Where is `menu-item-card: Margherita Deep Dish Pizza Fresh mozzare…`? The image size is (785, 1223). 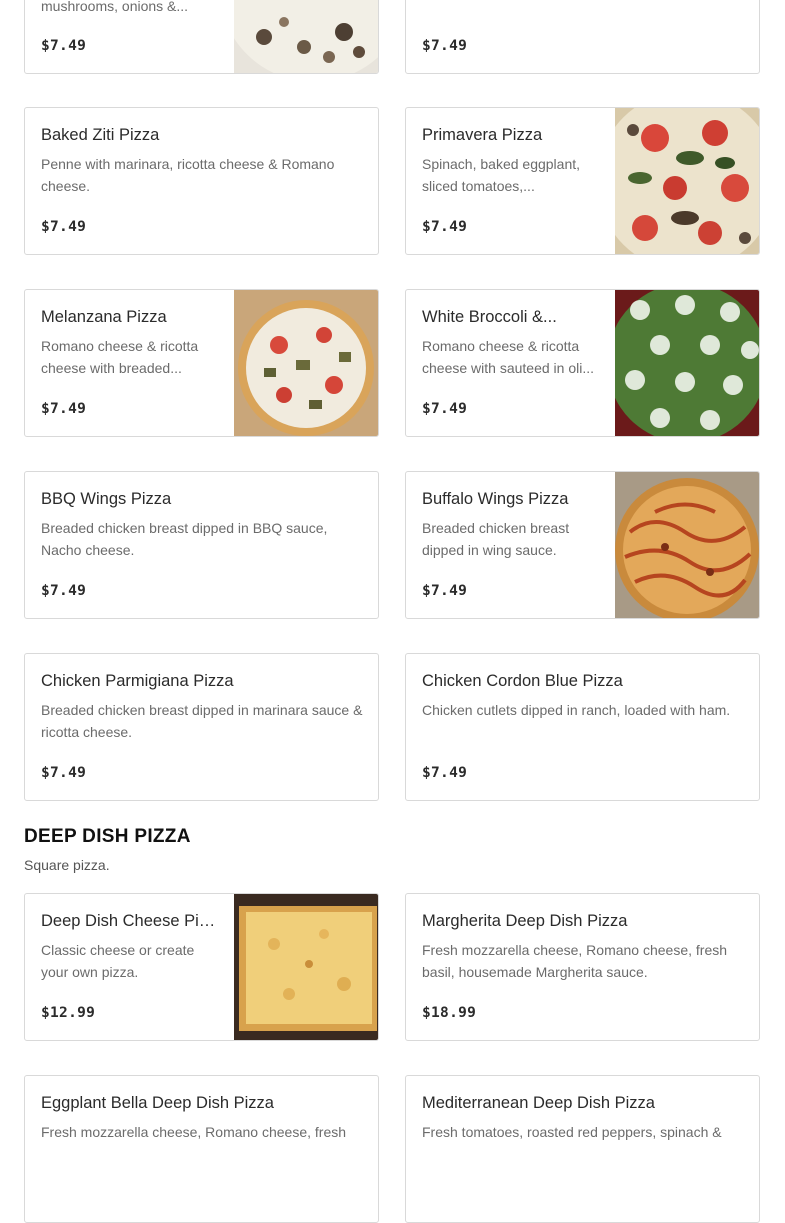
menu-item-card: Margherita Deep Dish Pizza Fresh mozzare… is located at coordinates (582, 967).